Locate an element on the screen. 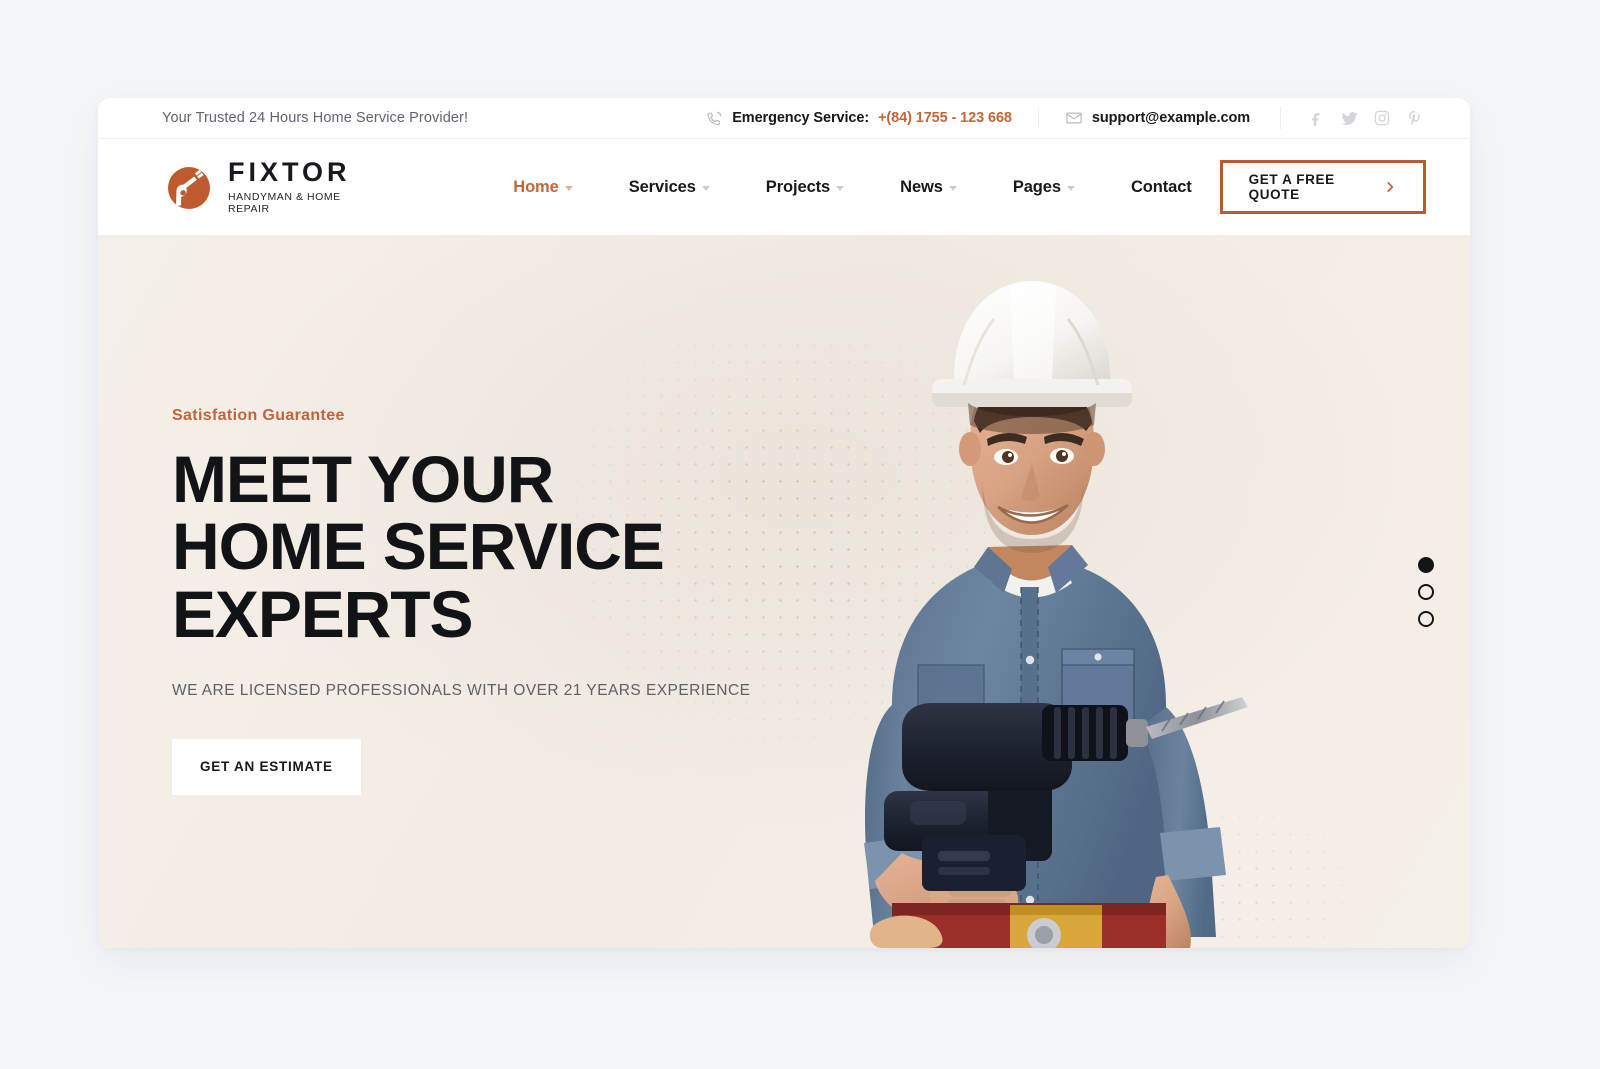 The width and height of the screenshot is (1600, 1069). slider-pagination is located at coordinates (1426, 591).